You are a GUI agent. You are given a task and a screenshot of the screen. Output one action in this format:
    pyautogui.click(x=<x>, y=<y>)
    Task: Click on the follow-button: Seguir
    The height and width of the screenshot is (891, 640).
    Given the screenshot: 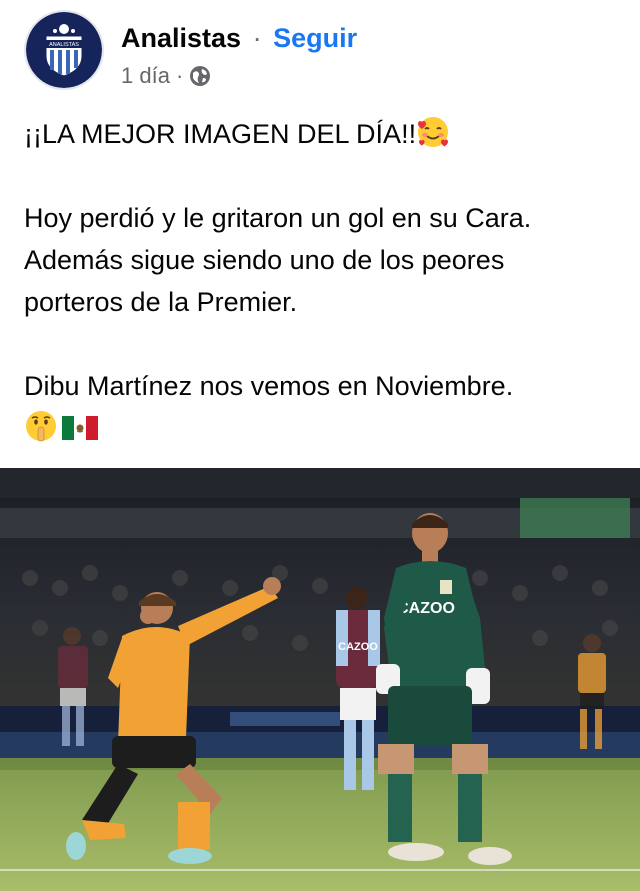 What is the action you would take?
    pyautogui.click(x=315, y=38)
    